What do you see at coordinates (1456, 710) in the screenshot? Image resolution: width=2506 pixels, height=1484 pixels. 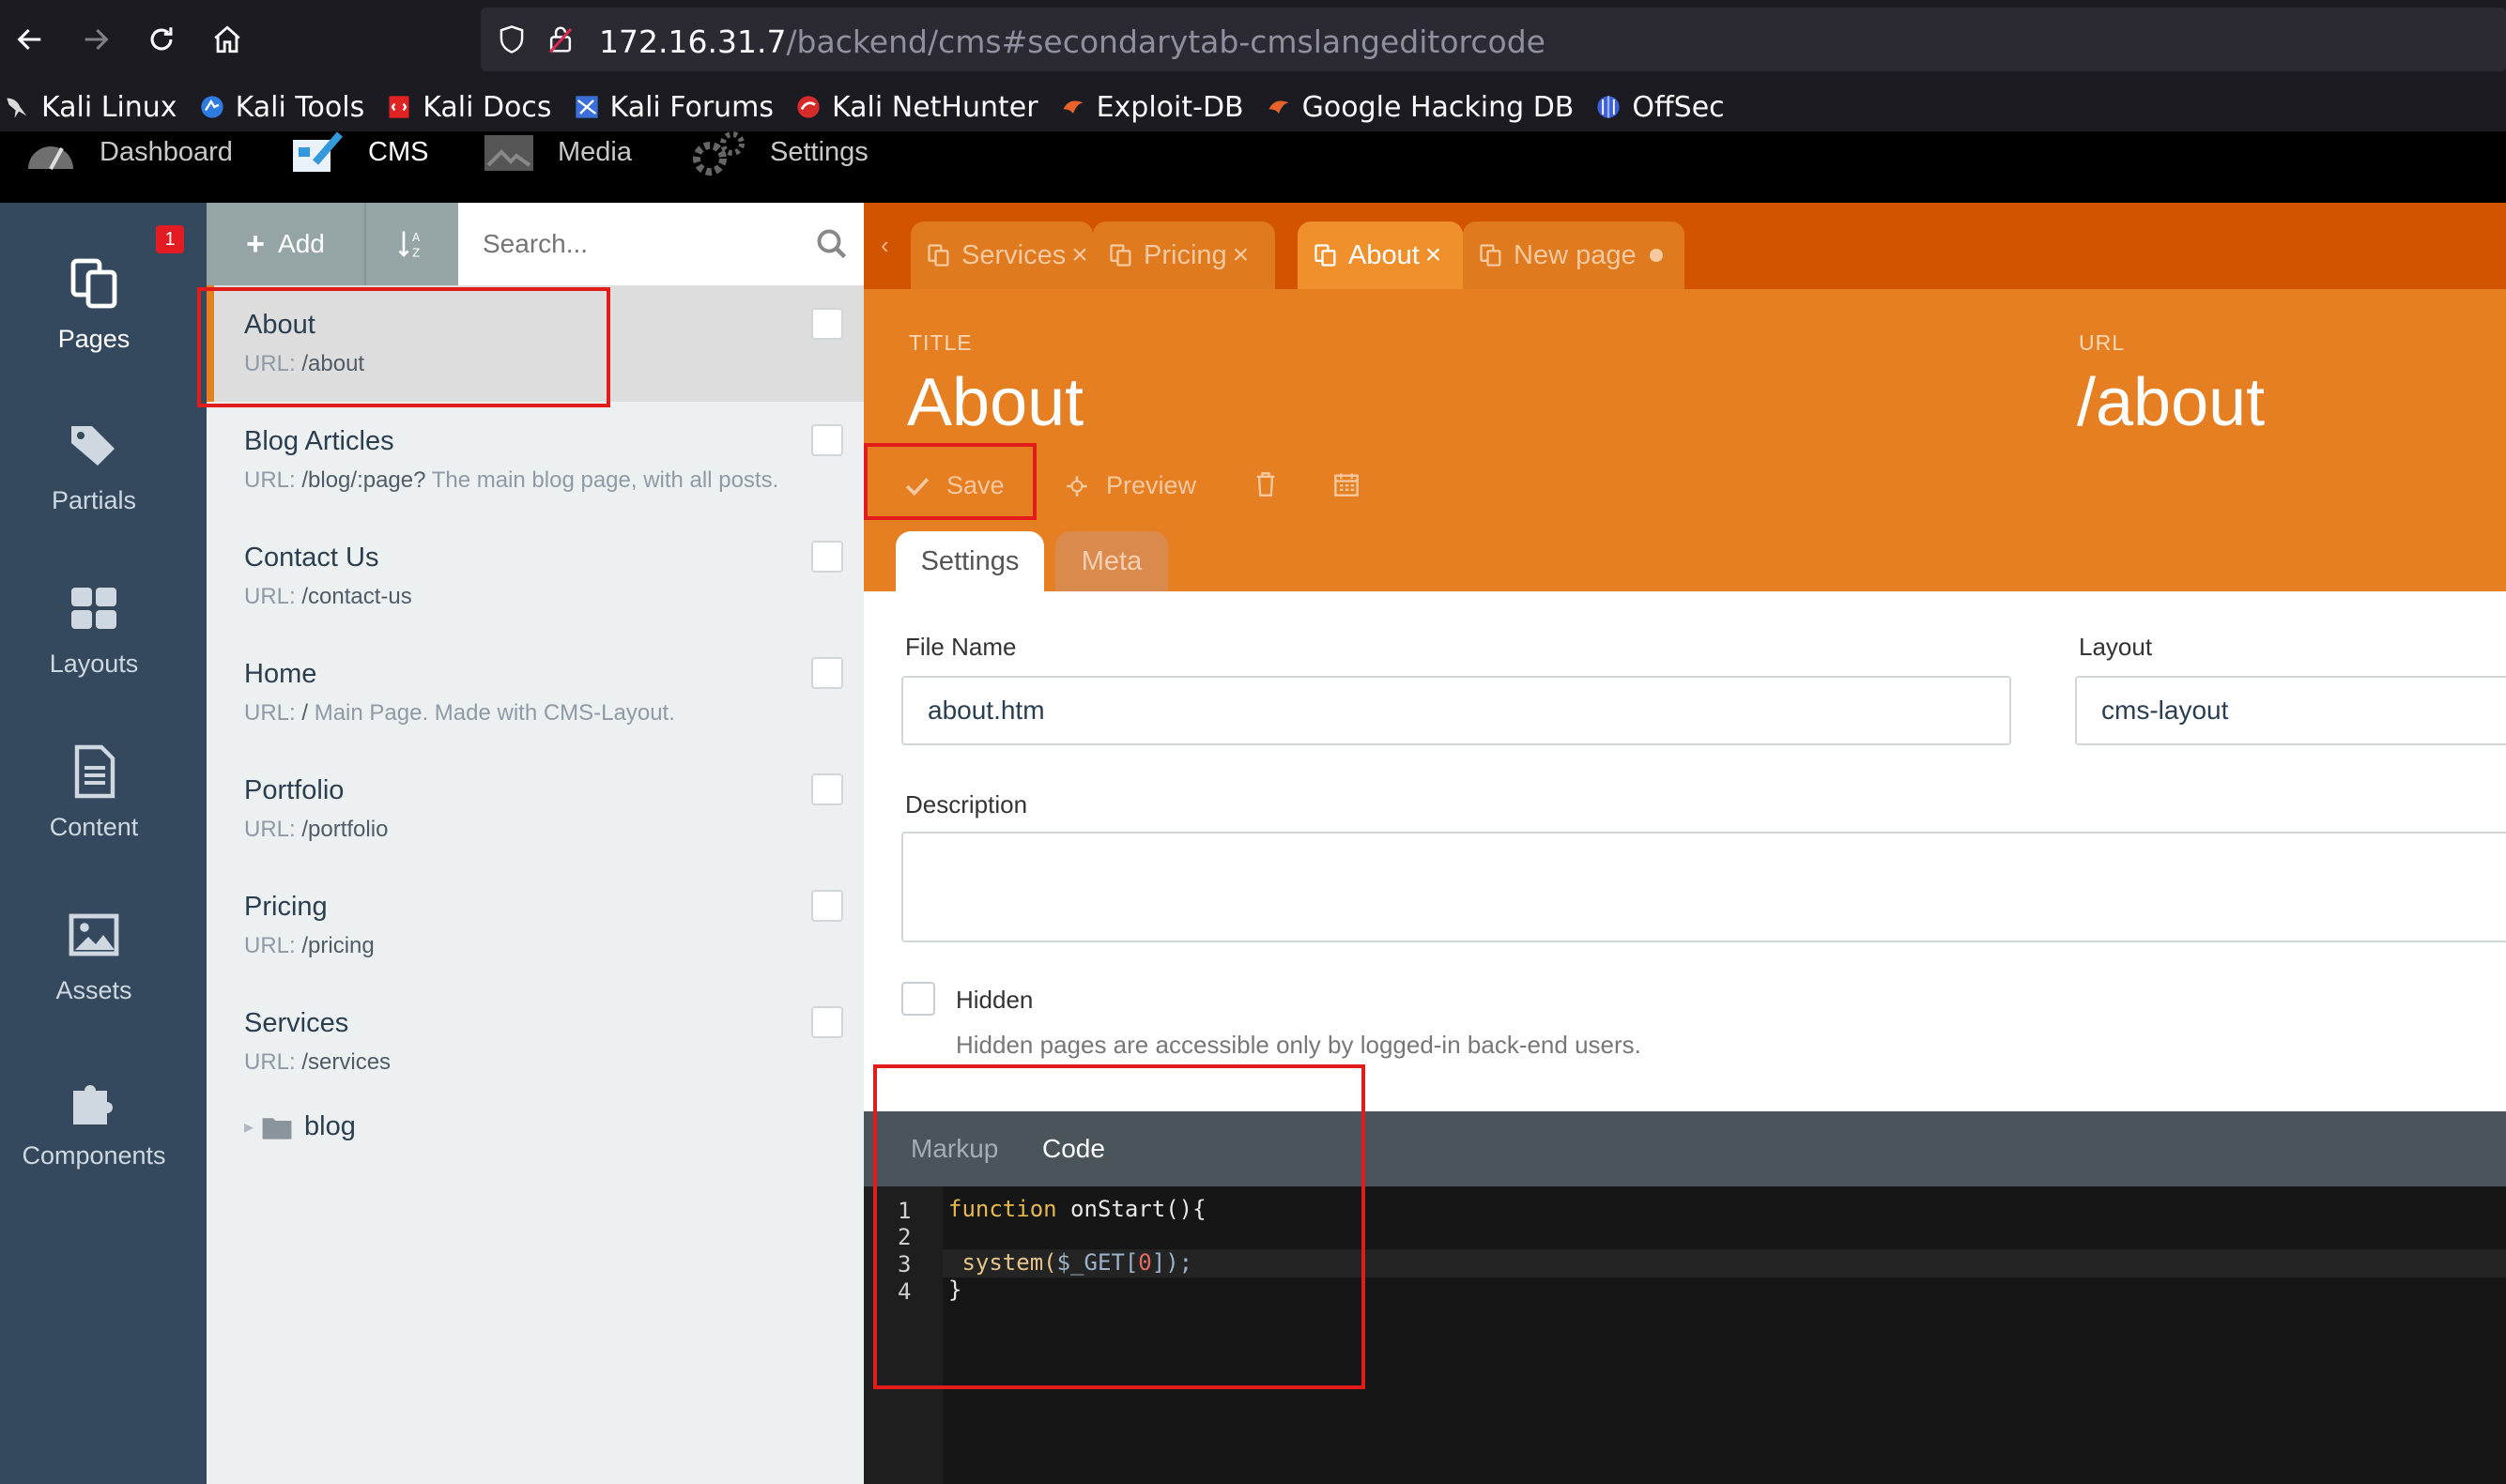 I see `file-name-input: about.htm` at bounding box center [1456, 710].